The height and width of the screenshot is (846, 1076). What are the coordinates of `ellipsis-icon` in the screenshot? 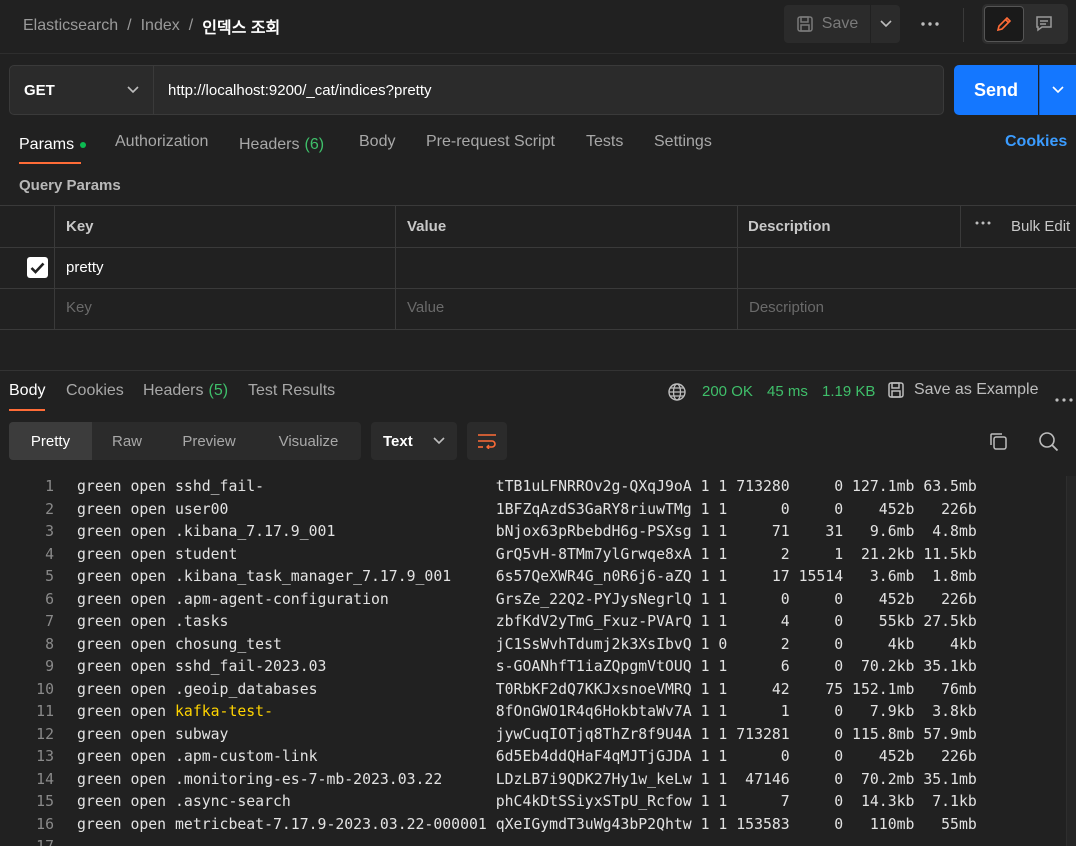 It's located at (930, 24).